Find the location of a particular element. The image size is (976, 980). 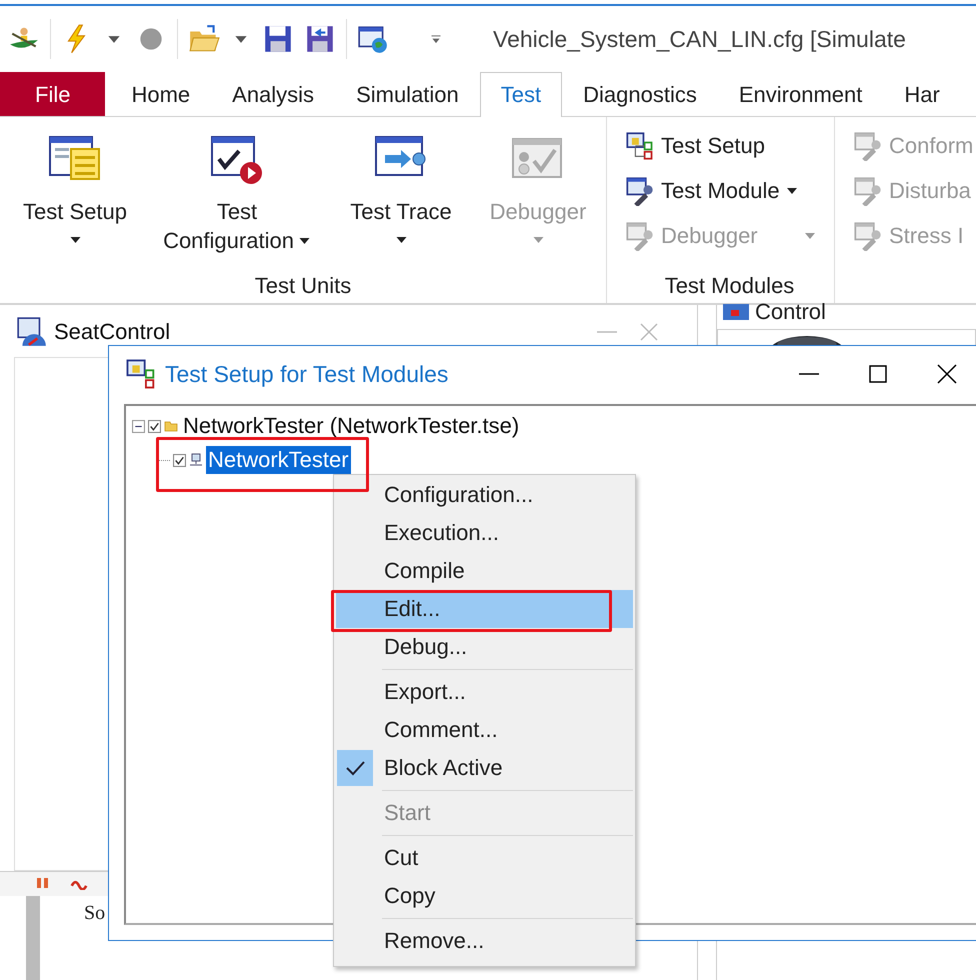

menu-item: Compile is located at coordinates (484, 571).